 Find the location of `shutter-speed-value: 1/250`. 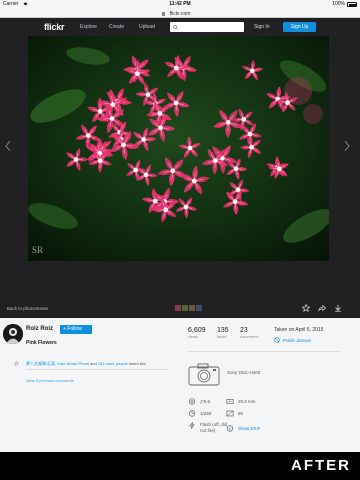

shutter-speed-value: 1/250 is located at coordinates (206, 413).